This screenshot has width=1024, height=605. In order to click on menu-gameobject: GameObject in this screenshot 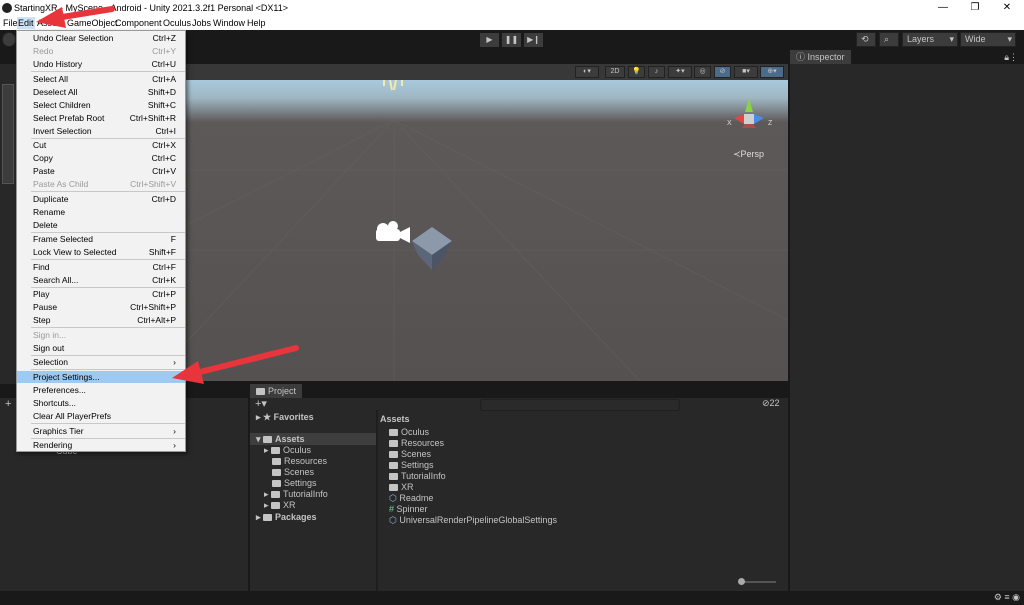, I will do `click(92, 23)`.